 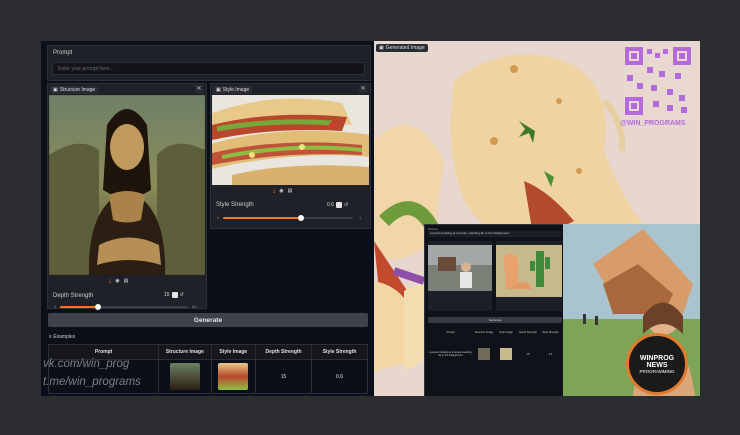 I want to click on generated-image-tag: ▣ Generated Image, so click(x=402, y=48).